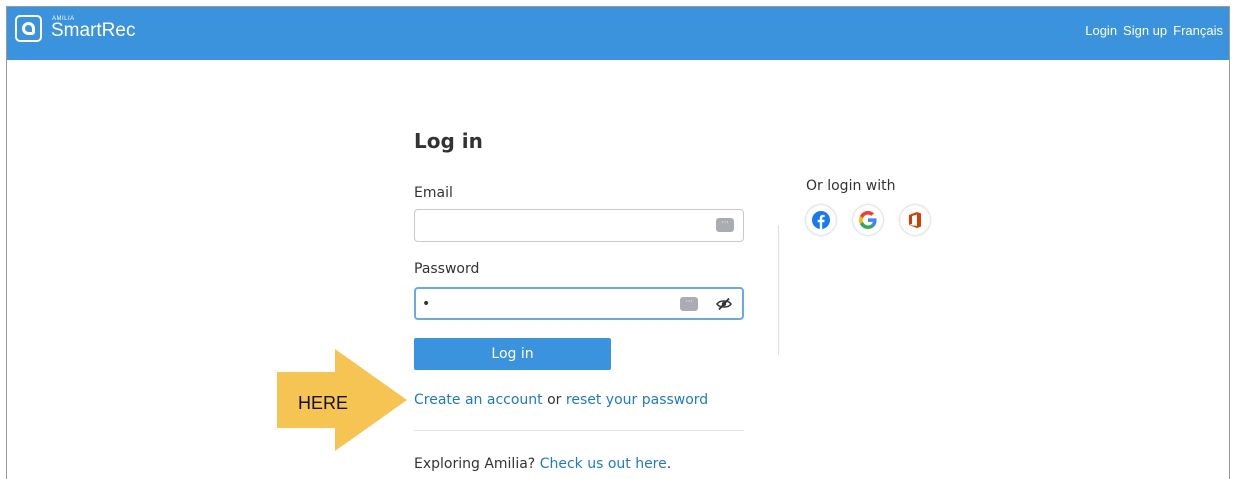  Describe the element at coordinates (851, 186) in the screenshot. I see `social-login-title: Or login with` at that location.